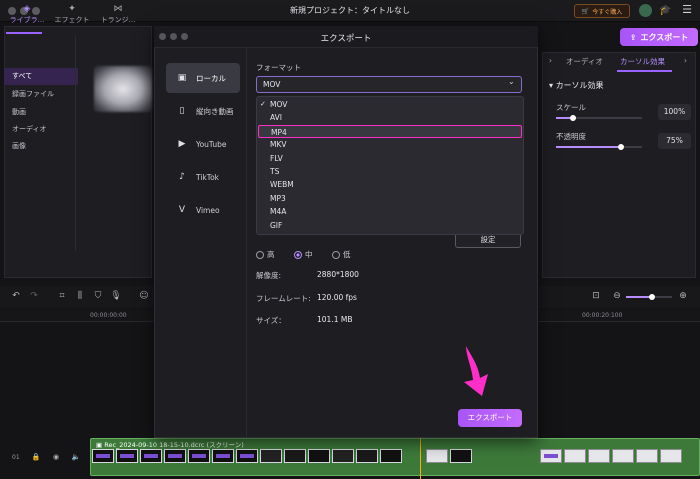 The width and height of the screenshot is (700, 479). I want to click on tab-underline, so click(24, 33).